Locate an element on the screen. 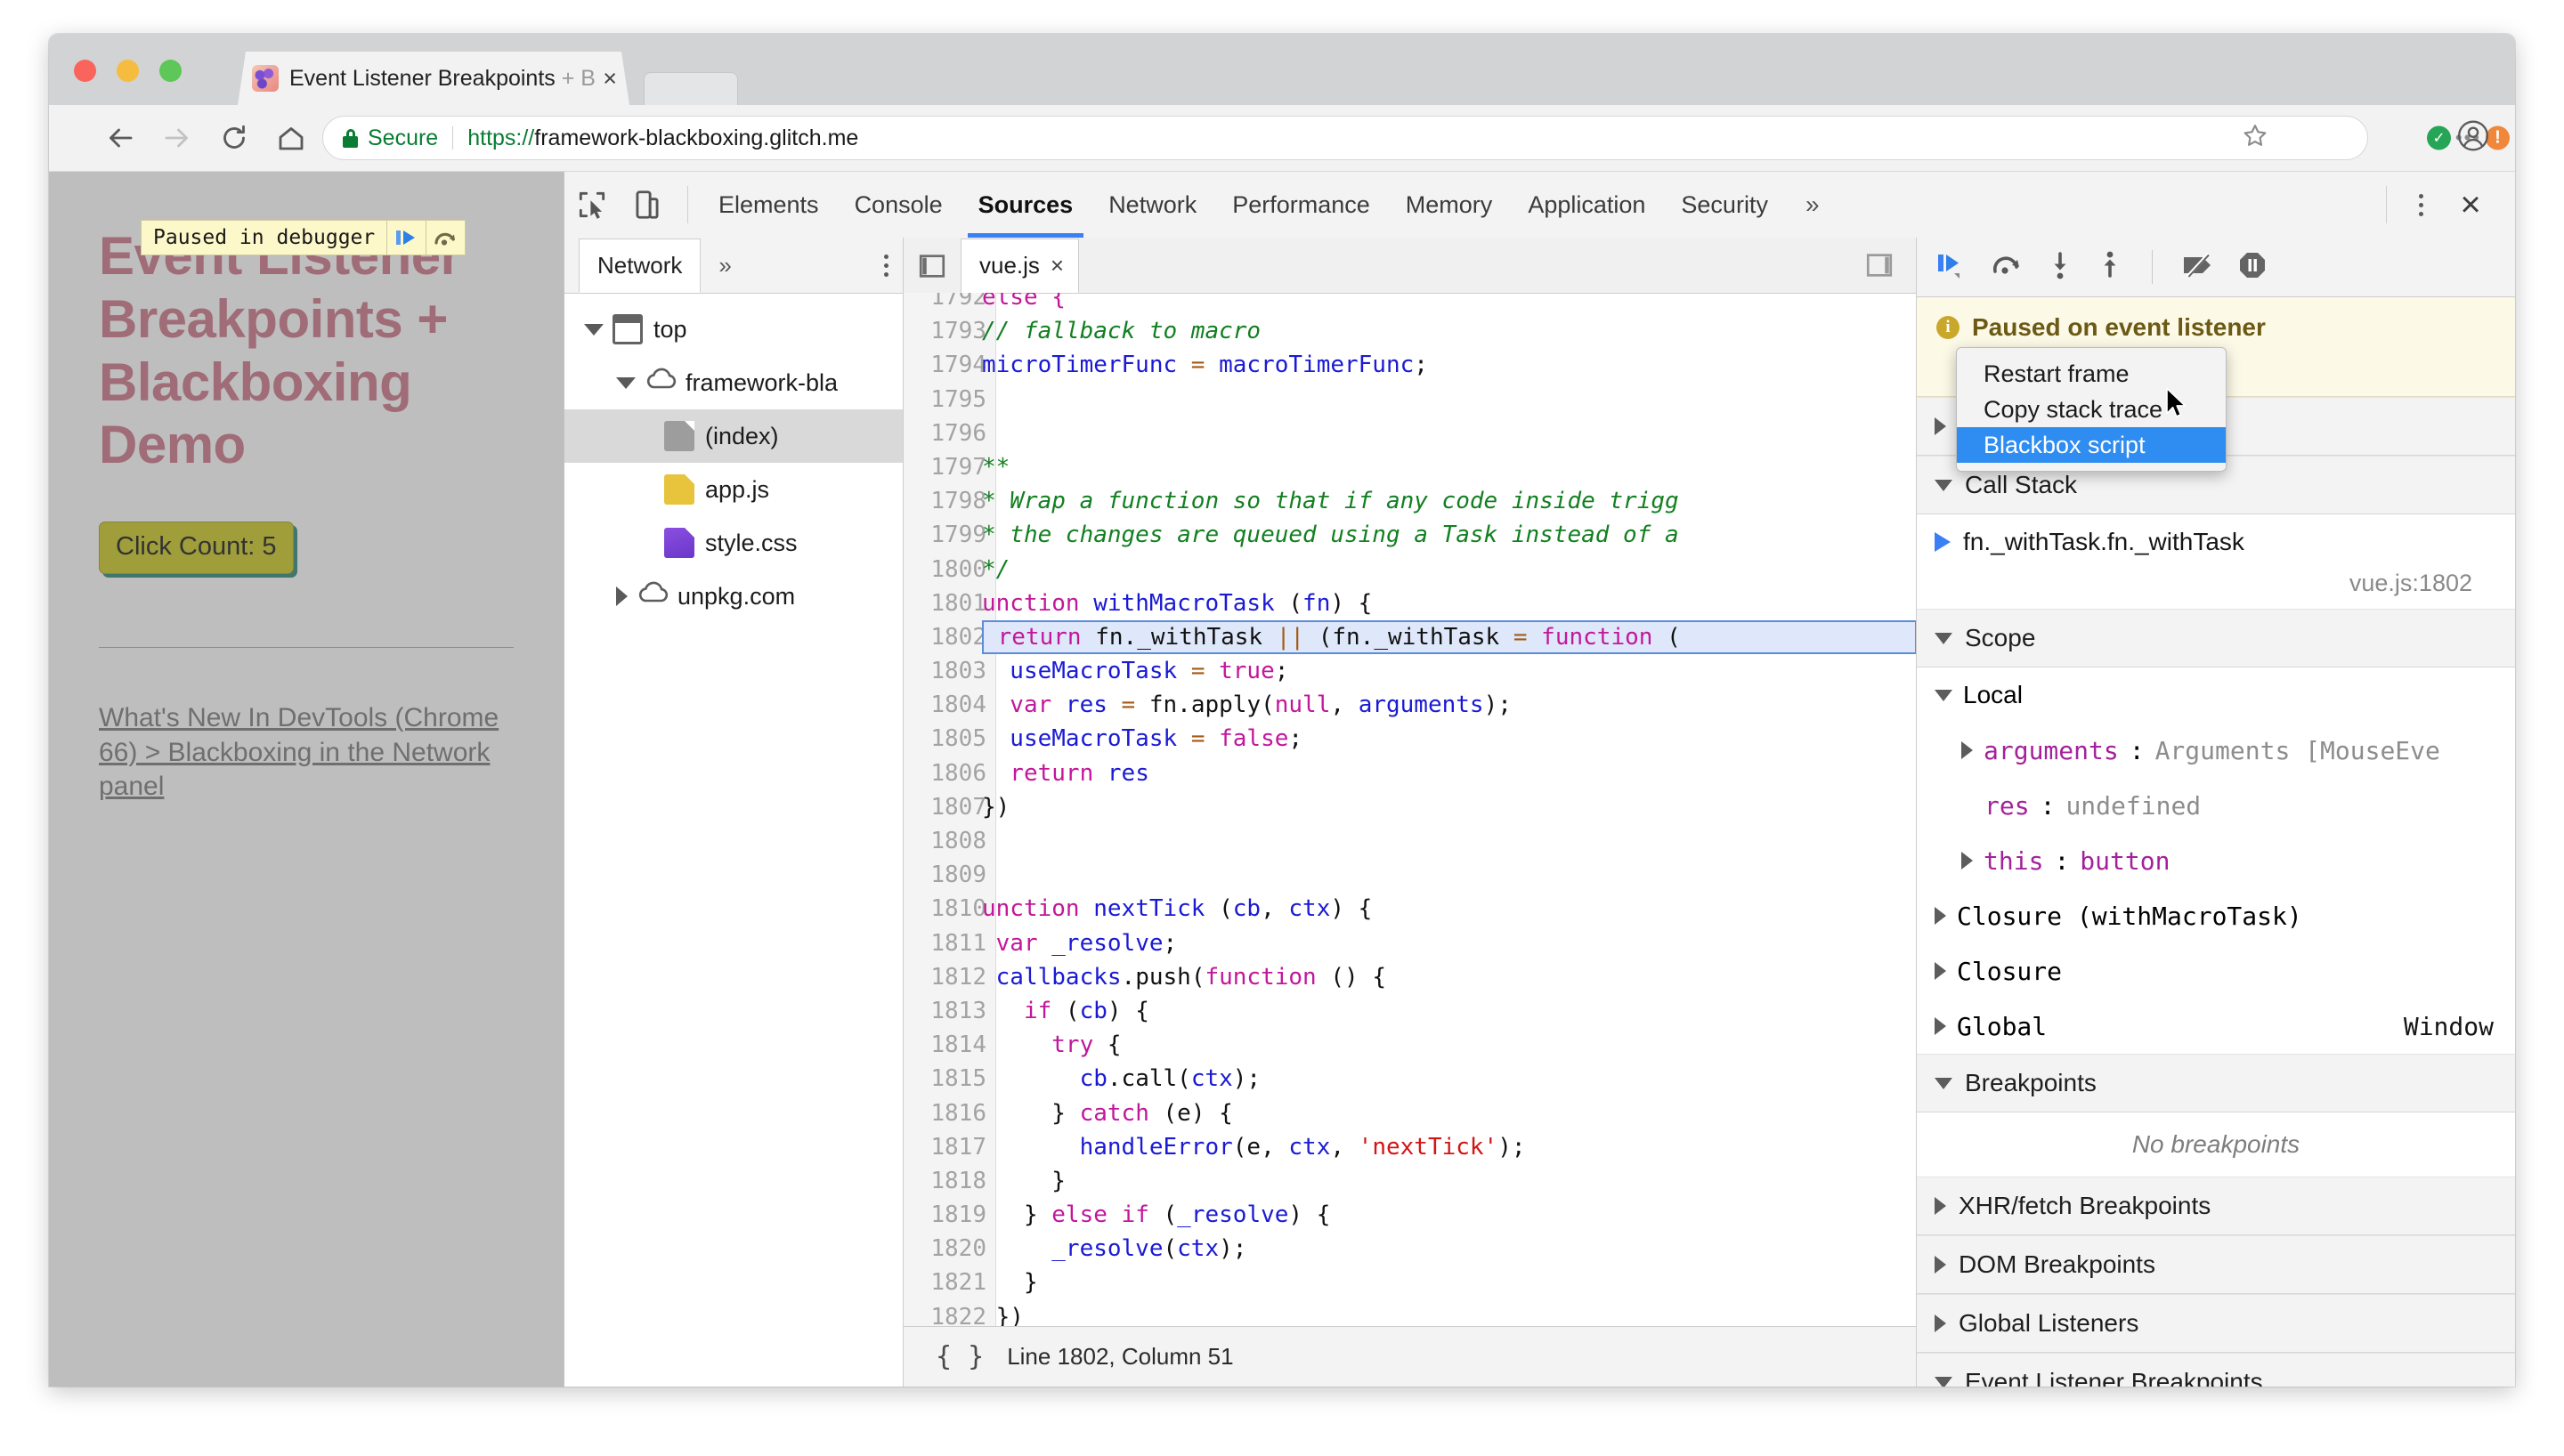 The width and height of the screenshot is (2564, 1456). tab-network: Network is located at coordinates (1152, 205).